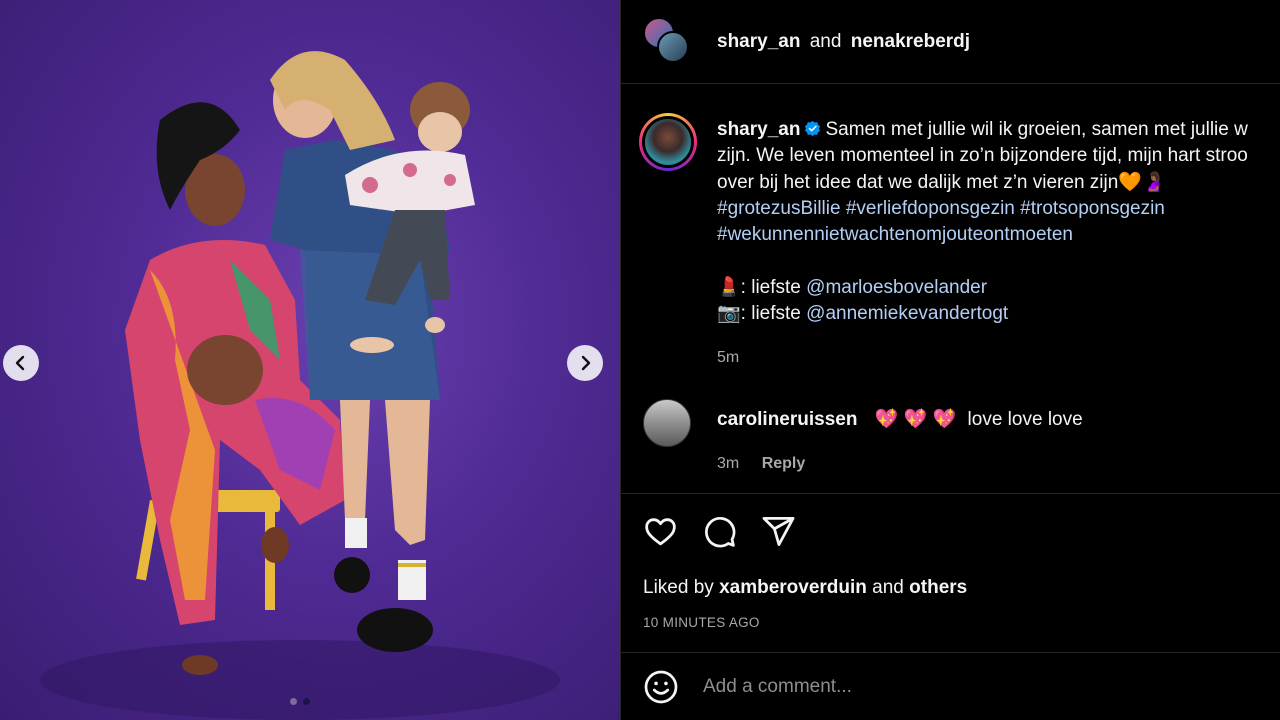 The width and height of the screenshot is (1280, 720). I want to click on post-authors: shary_an and nenakreberdj, so click(843, 42).